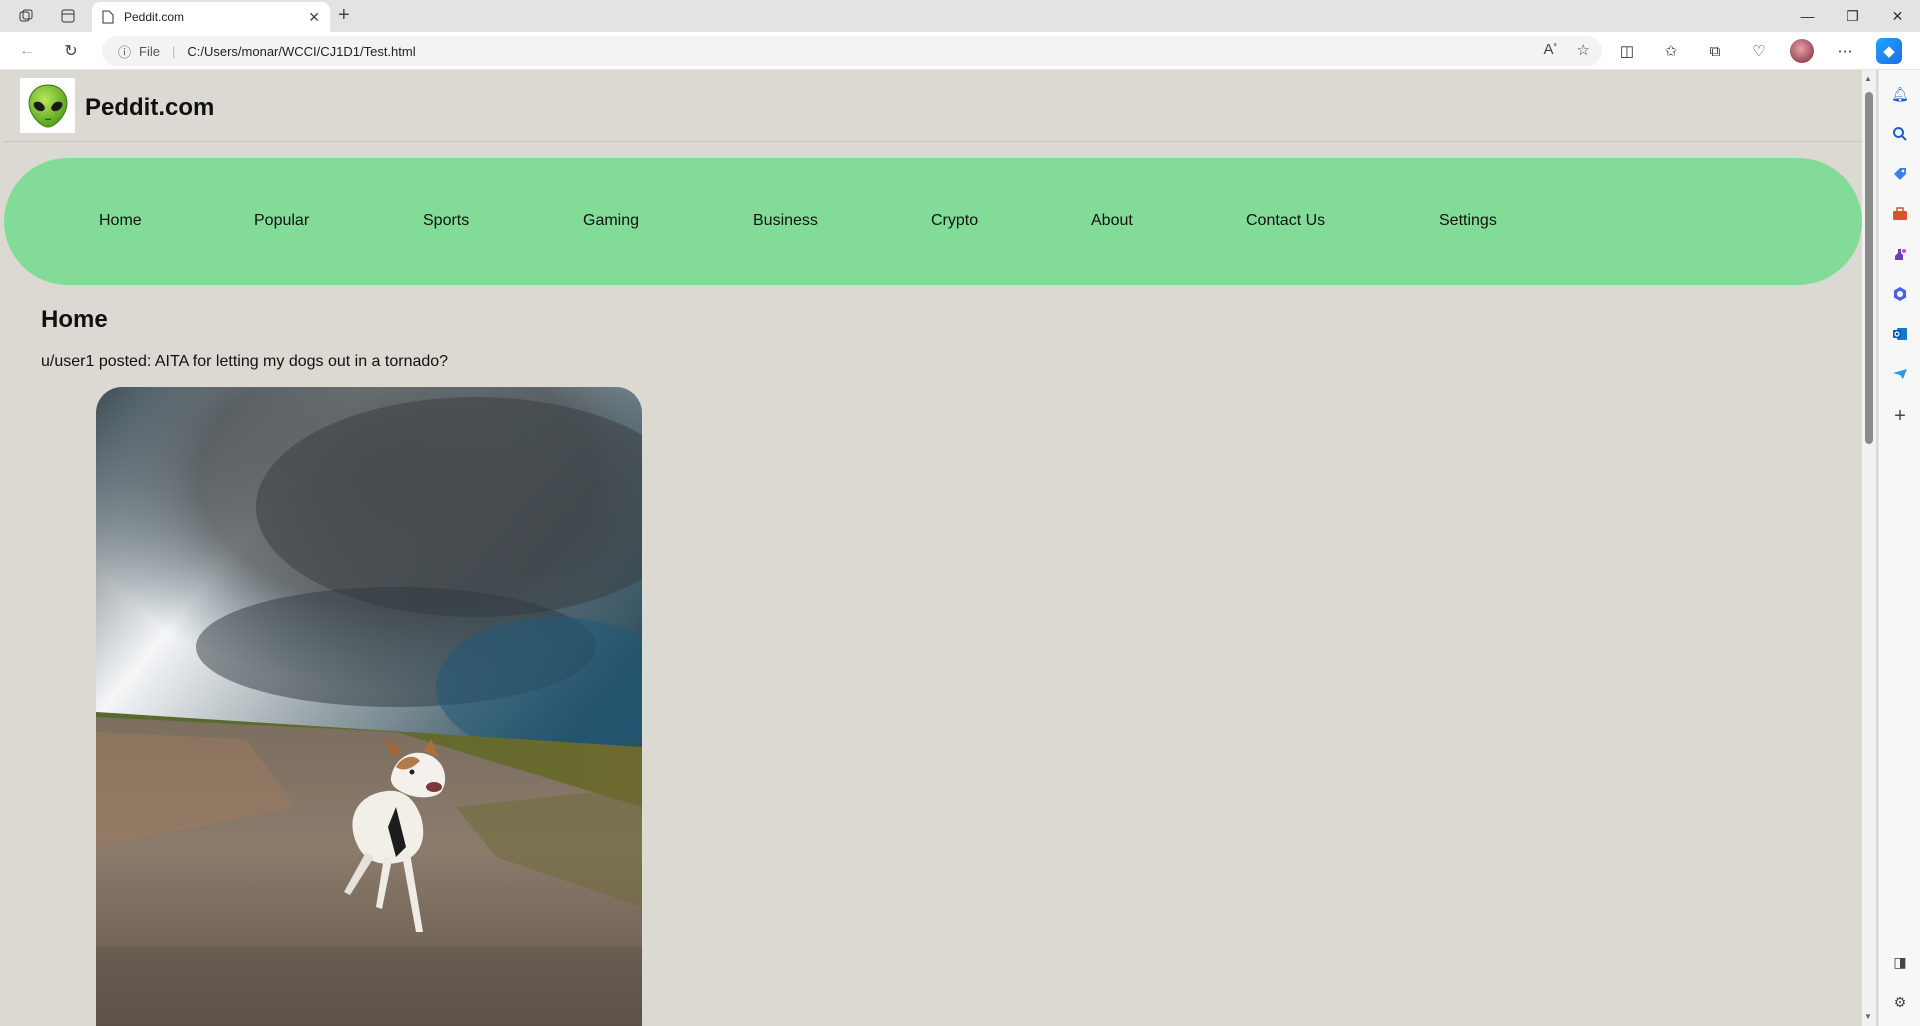 This screenshot has width=1920, height=1026. I want to click on tab-strip: Peddit.com ✕ + — ❐ ✕, so click(960, 16).